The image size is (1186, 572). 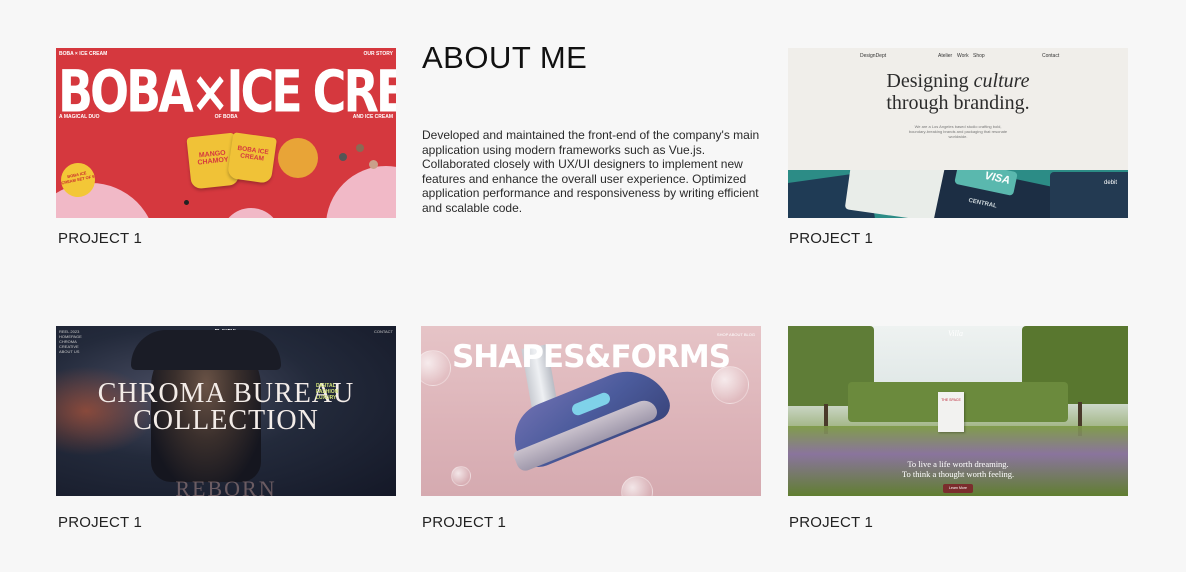 I want to click on ice-cream-cup-image, so click(x=298, y=158).